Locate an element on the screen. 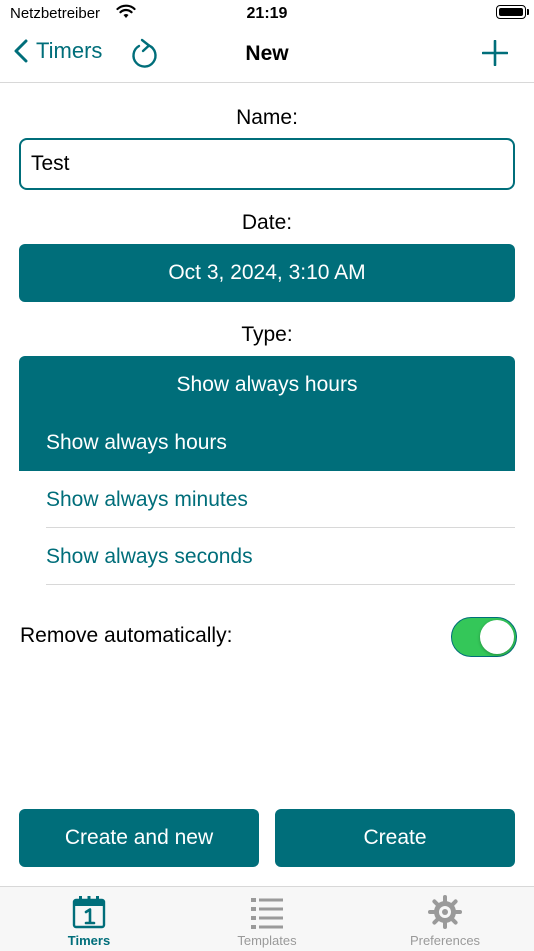 Image resolution: width=534 pixels, height=951 pixels. calendar-icon is located at coordinates (89, 912).